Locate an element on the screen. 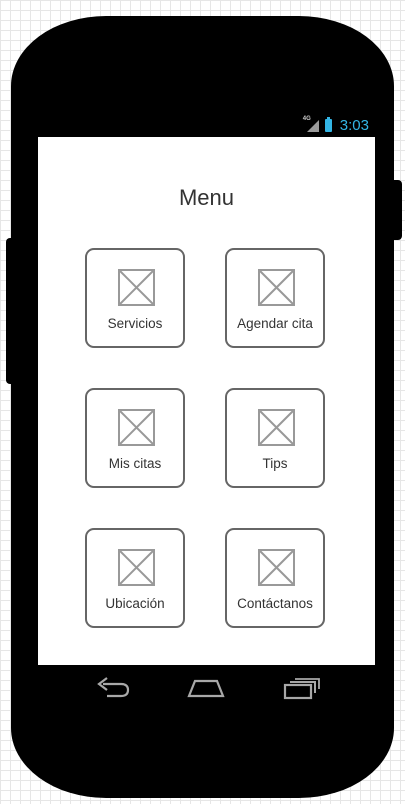 The width and height of the screenshot is (405, 804). menu-tile-agendar-cita: Agendar cita is located at coordinates (275, 298).